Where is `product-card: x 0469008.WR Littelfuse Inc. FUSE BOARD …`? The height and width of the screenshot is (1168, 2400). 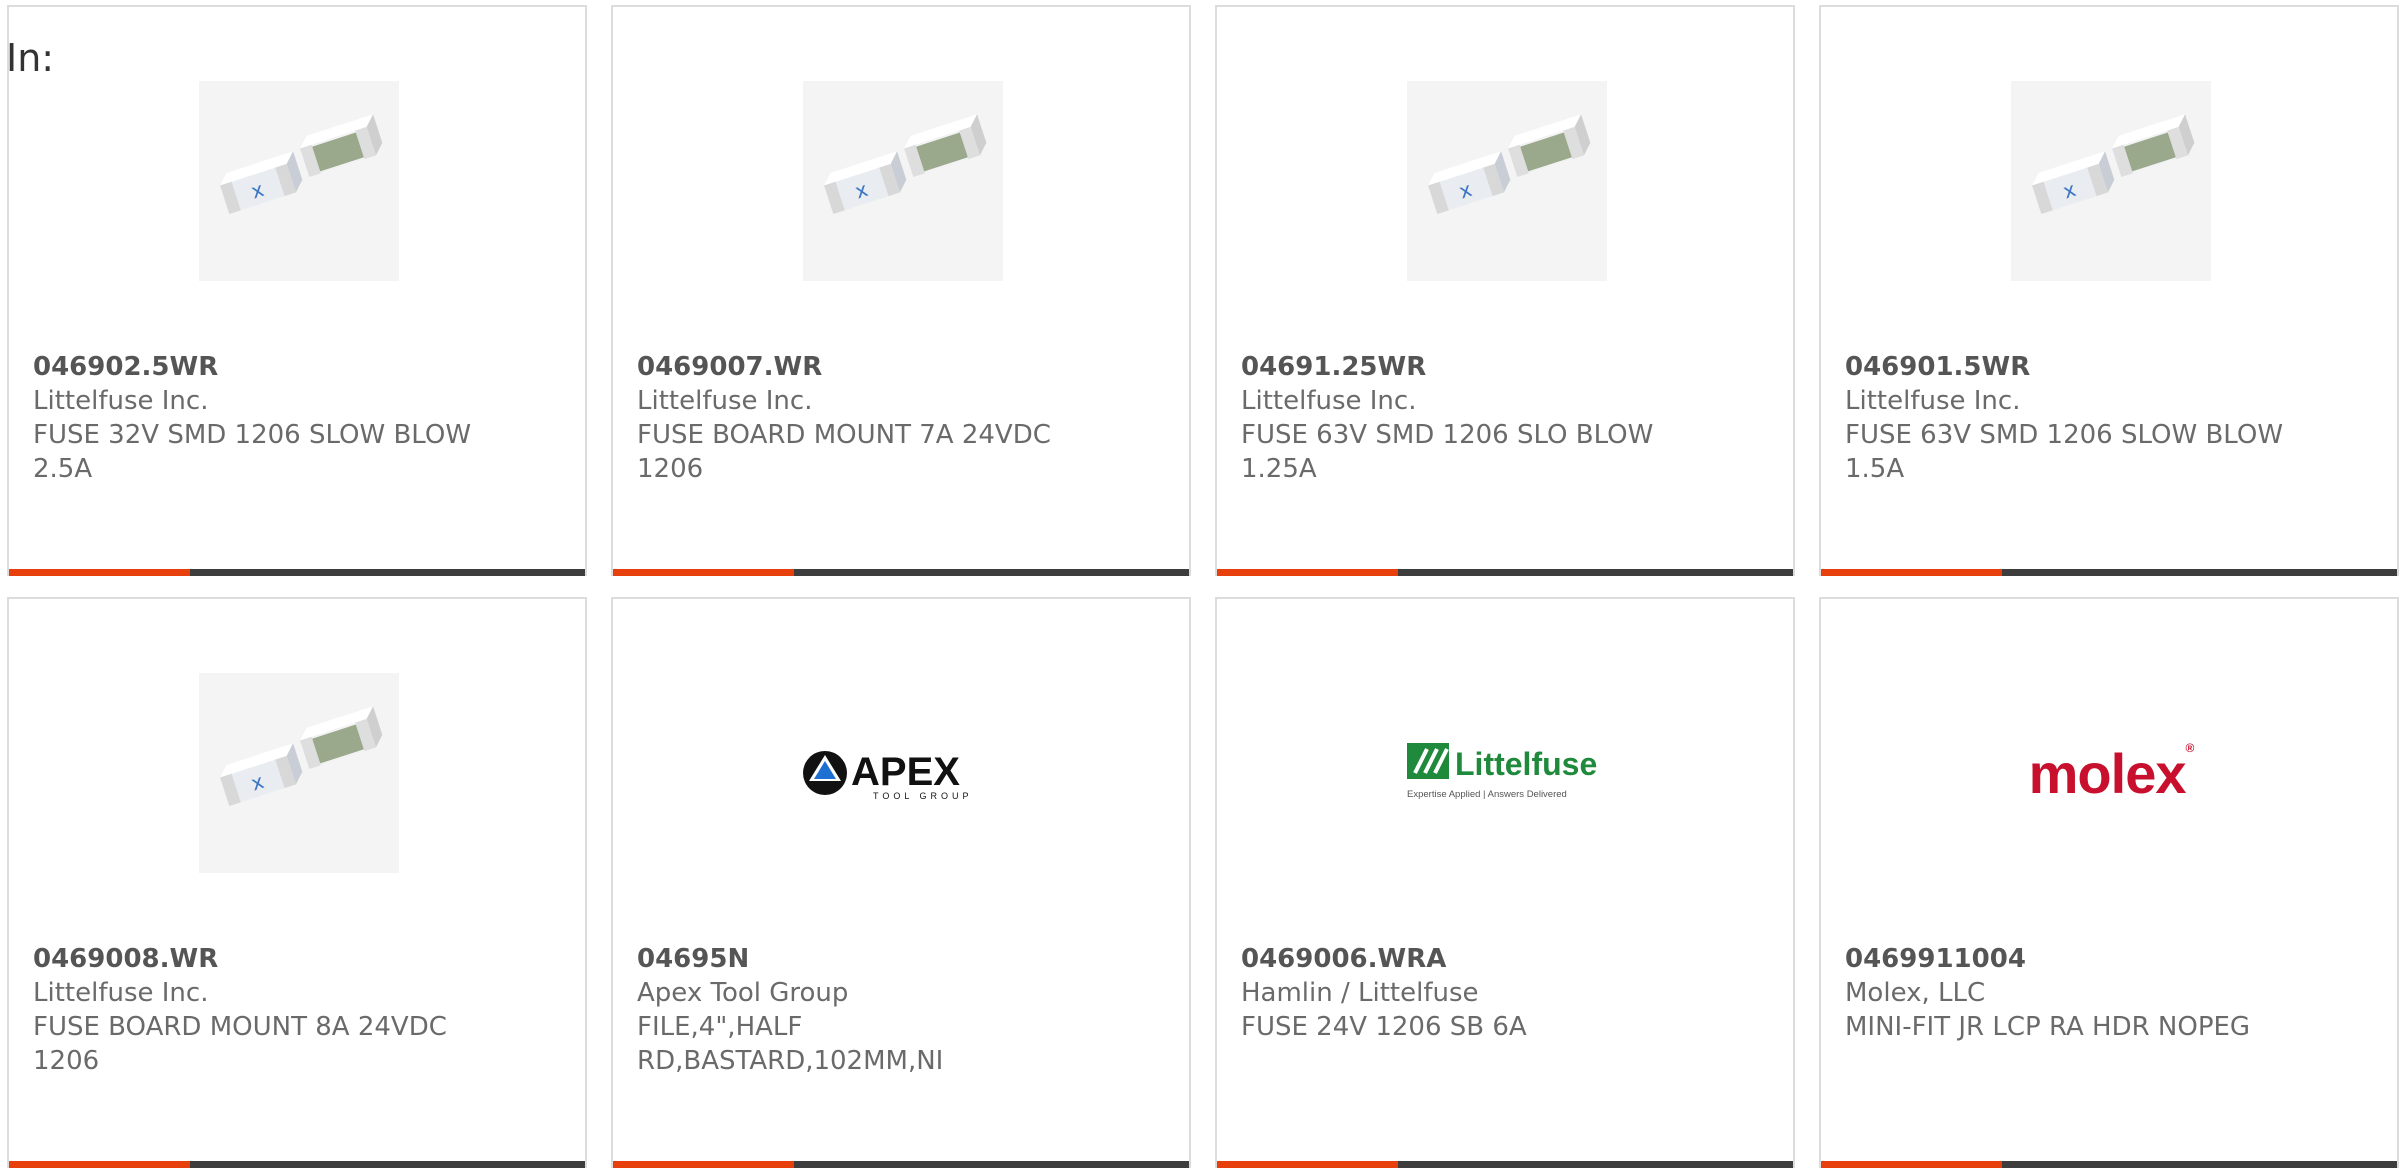 product-card: x 0469008.WR Littelfuse Inc. FUSE BOARD … is located at coordinates (297, 882).